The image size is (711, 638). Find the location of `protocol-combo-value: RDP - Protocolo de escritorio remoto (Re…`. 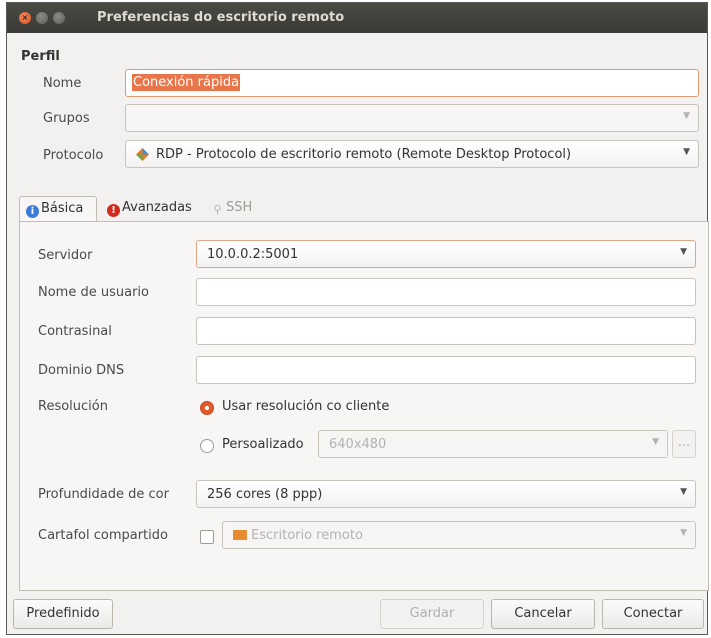

protocol-combo-value: RDP - Protocolo de escritorio remoto (Re… is located at coordinates (364, 154).